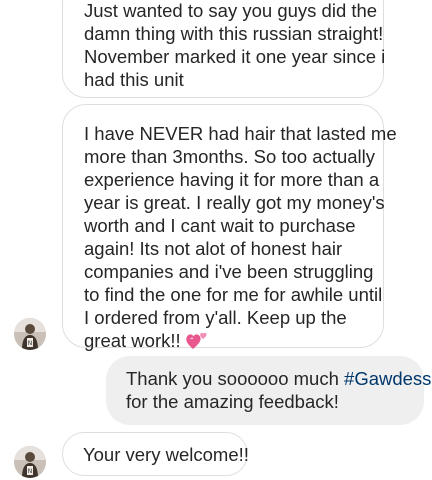 The width and height of the screenshot is (432, 480). What do you see at coordinates (134, 79) in the screenshot?
I see `message-text-line: had this unit` at bounding box center [134, 79].